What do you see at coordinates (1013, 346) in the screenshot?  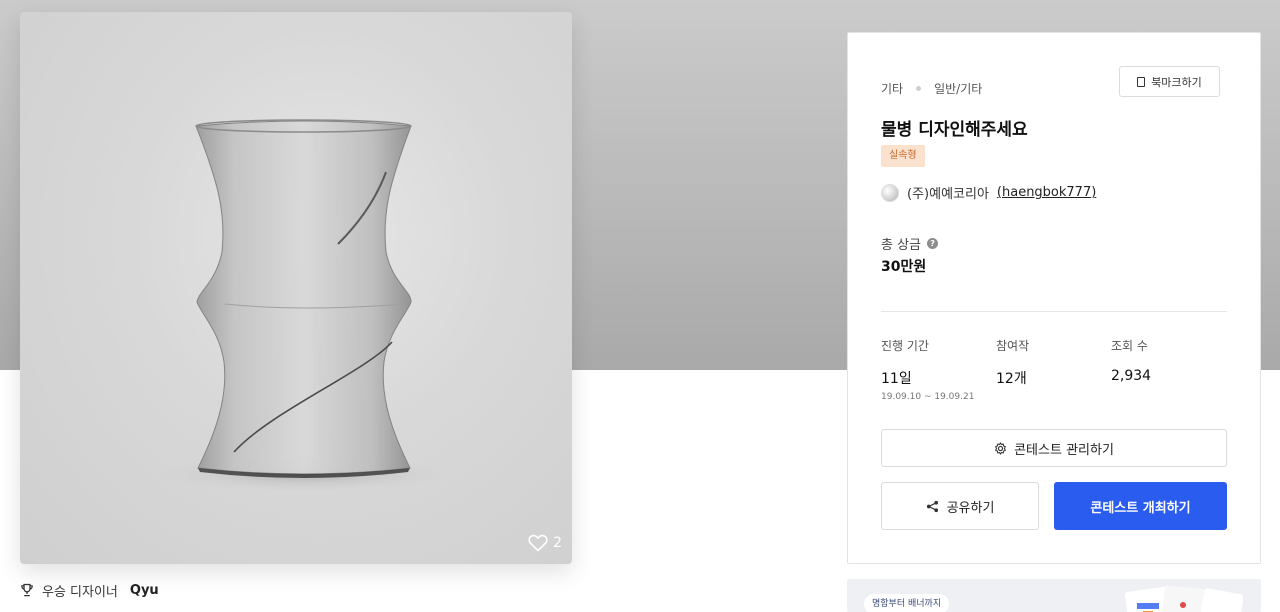 I see `stat-label: 참여작` at bounding box center [1013, 346].